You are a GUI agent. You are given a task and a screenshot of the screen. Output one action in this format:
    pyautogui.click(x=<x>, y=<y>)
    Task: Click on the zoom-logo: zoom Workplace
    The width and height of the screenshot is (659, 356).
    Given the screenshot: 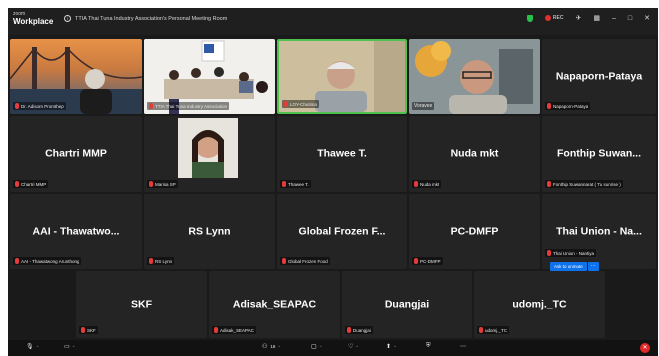 What is the action you would take?
    pyautogui.click(x=33, y=19)
    